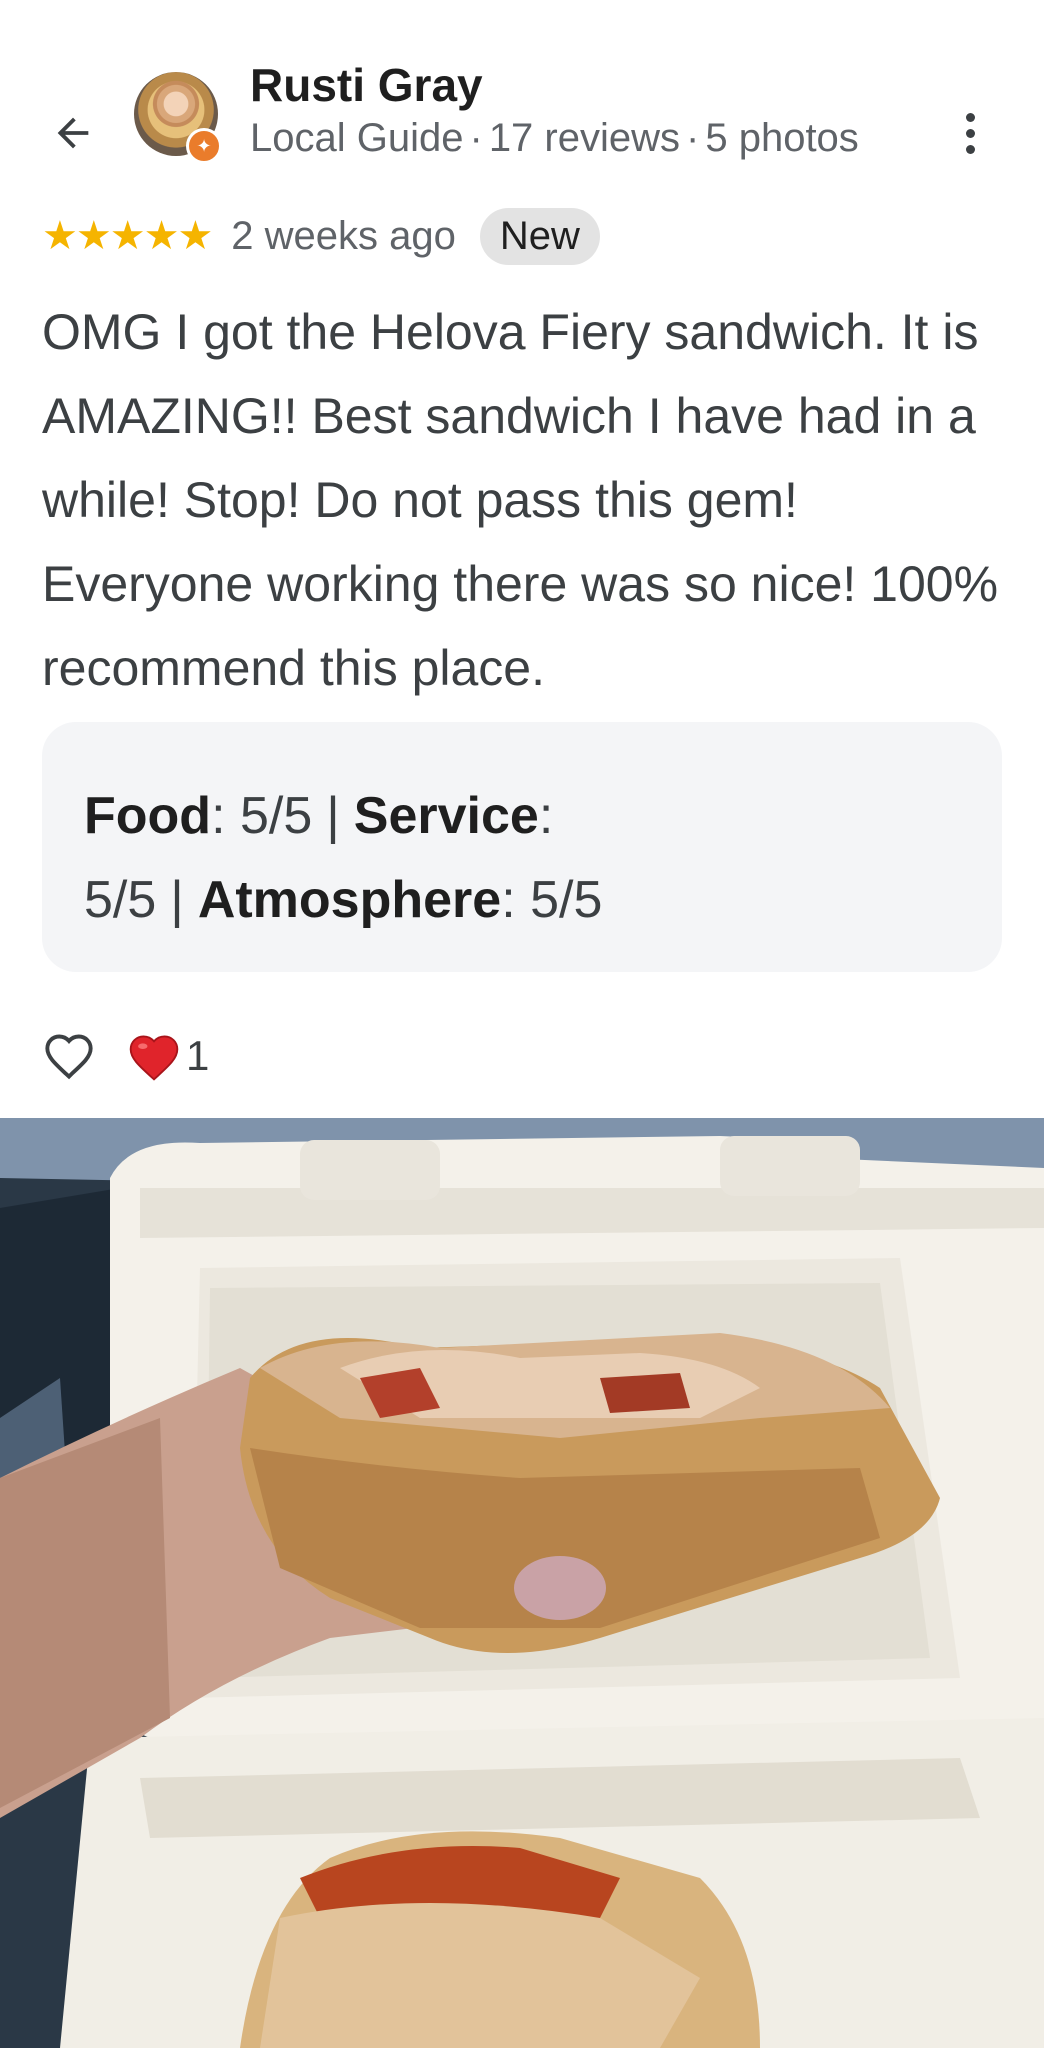  What do you see at coordinates (970, 117) in the screenshot?
I see `more-vertical-icon` at bounding box center [970, 117].